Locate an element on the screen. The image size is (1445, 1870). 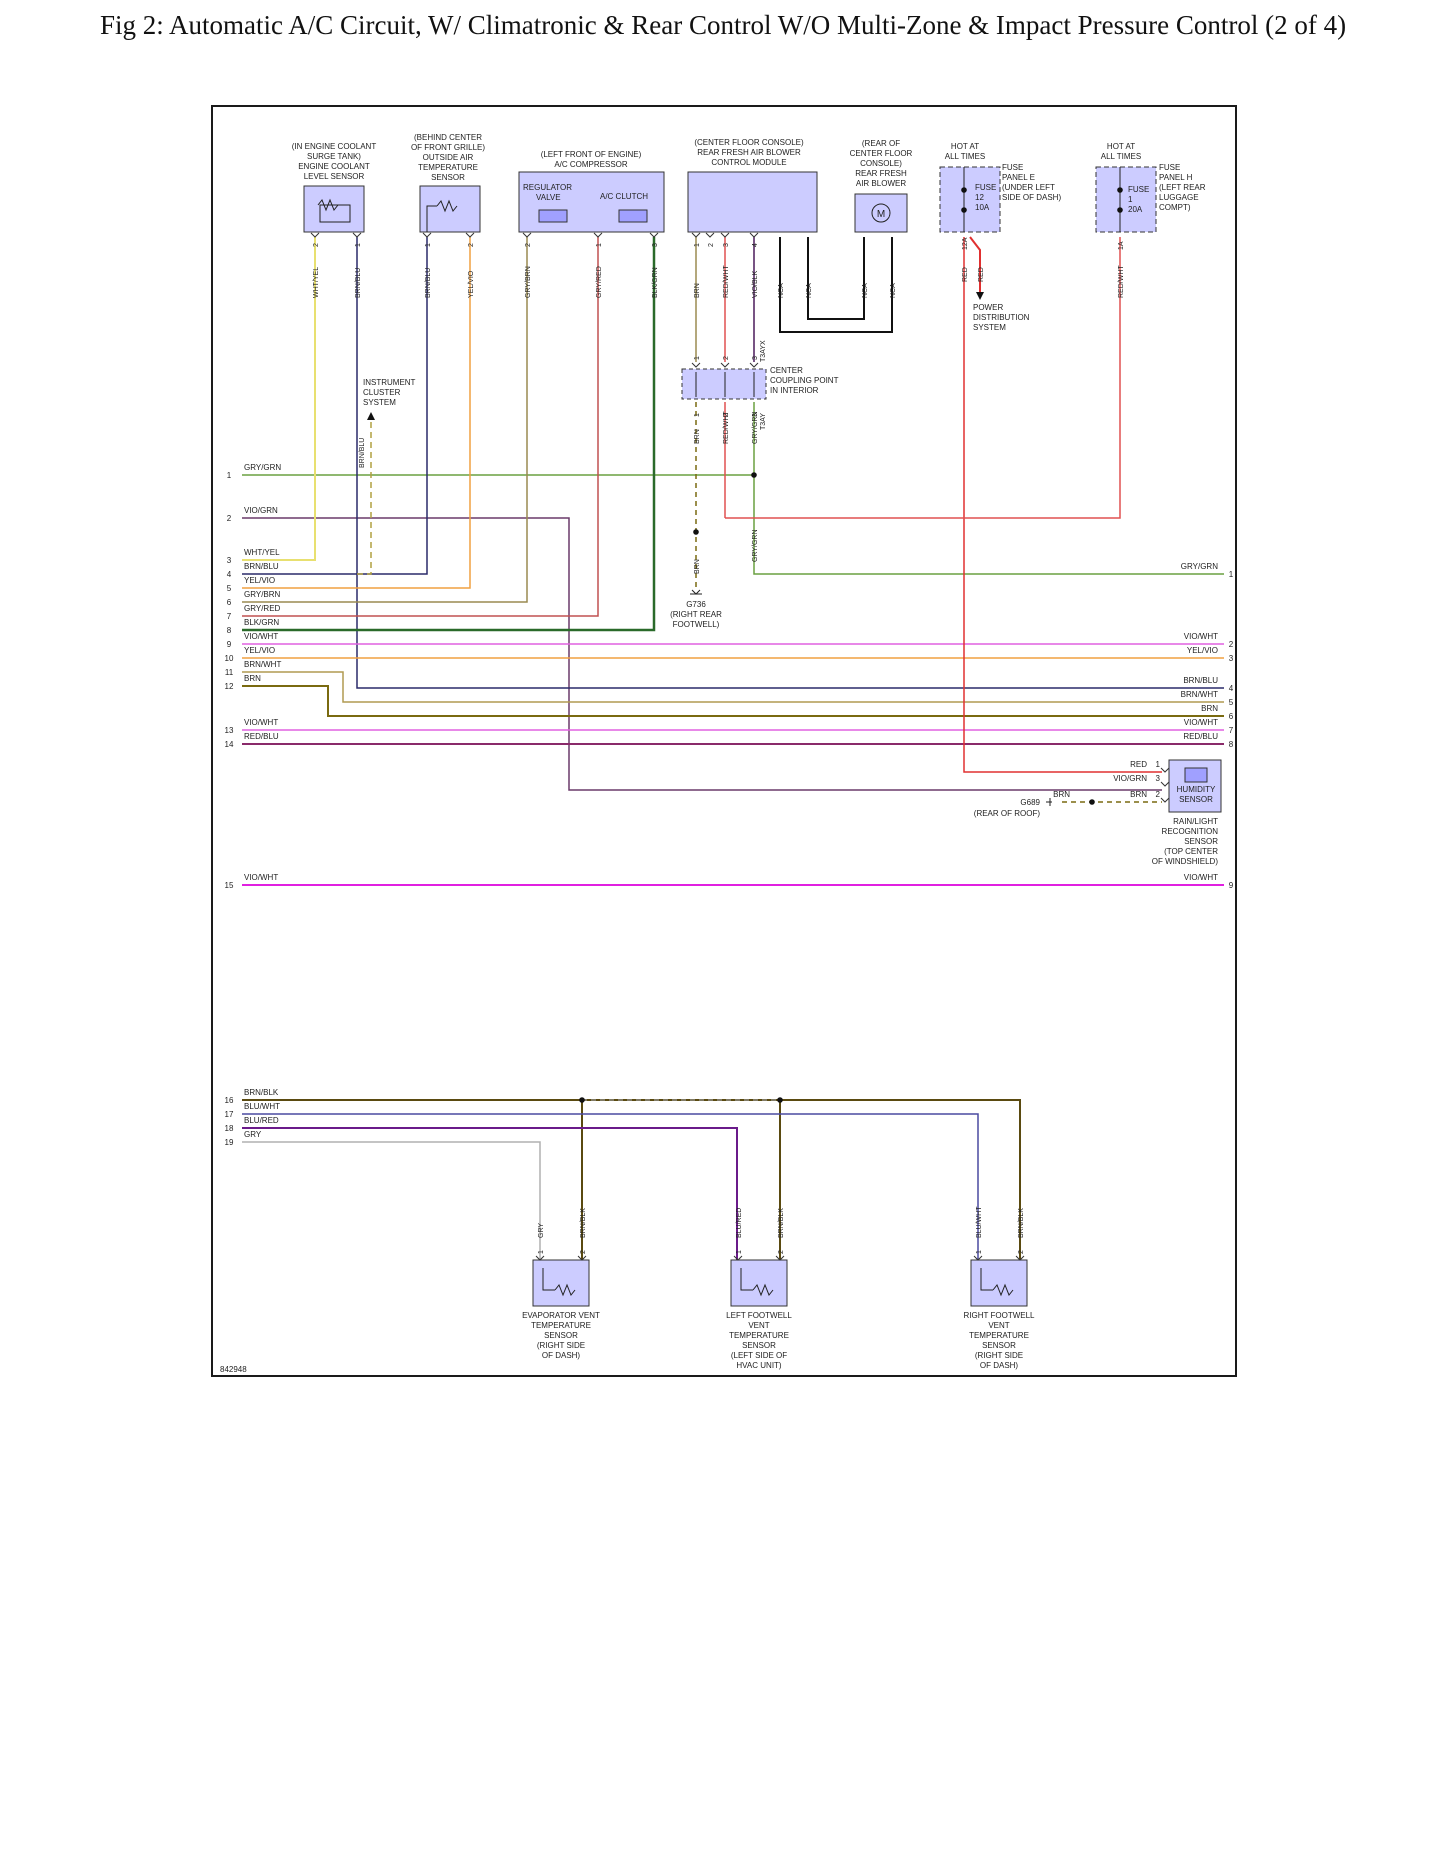
hot-at-all-times-label-line: HOT AT is located at coordinates (965, 146).